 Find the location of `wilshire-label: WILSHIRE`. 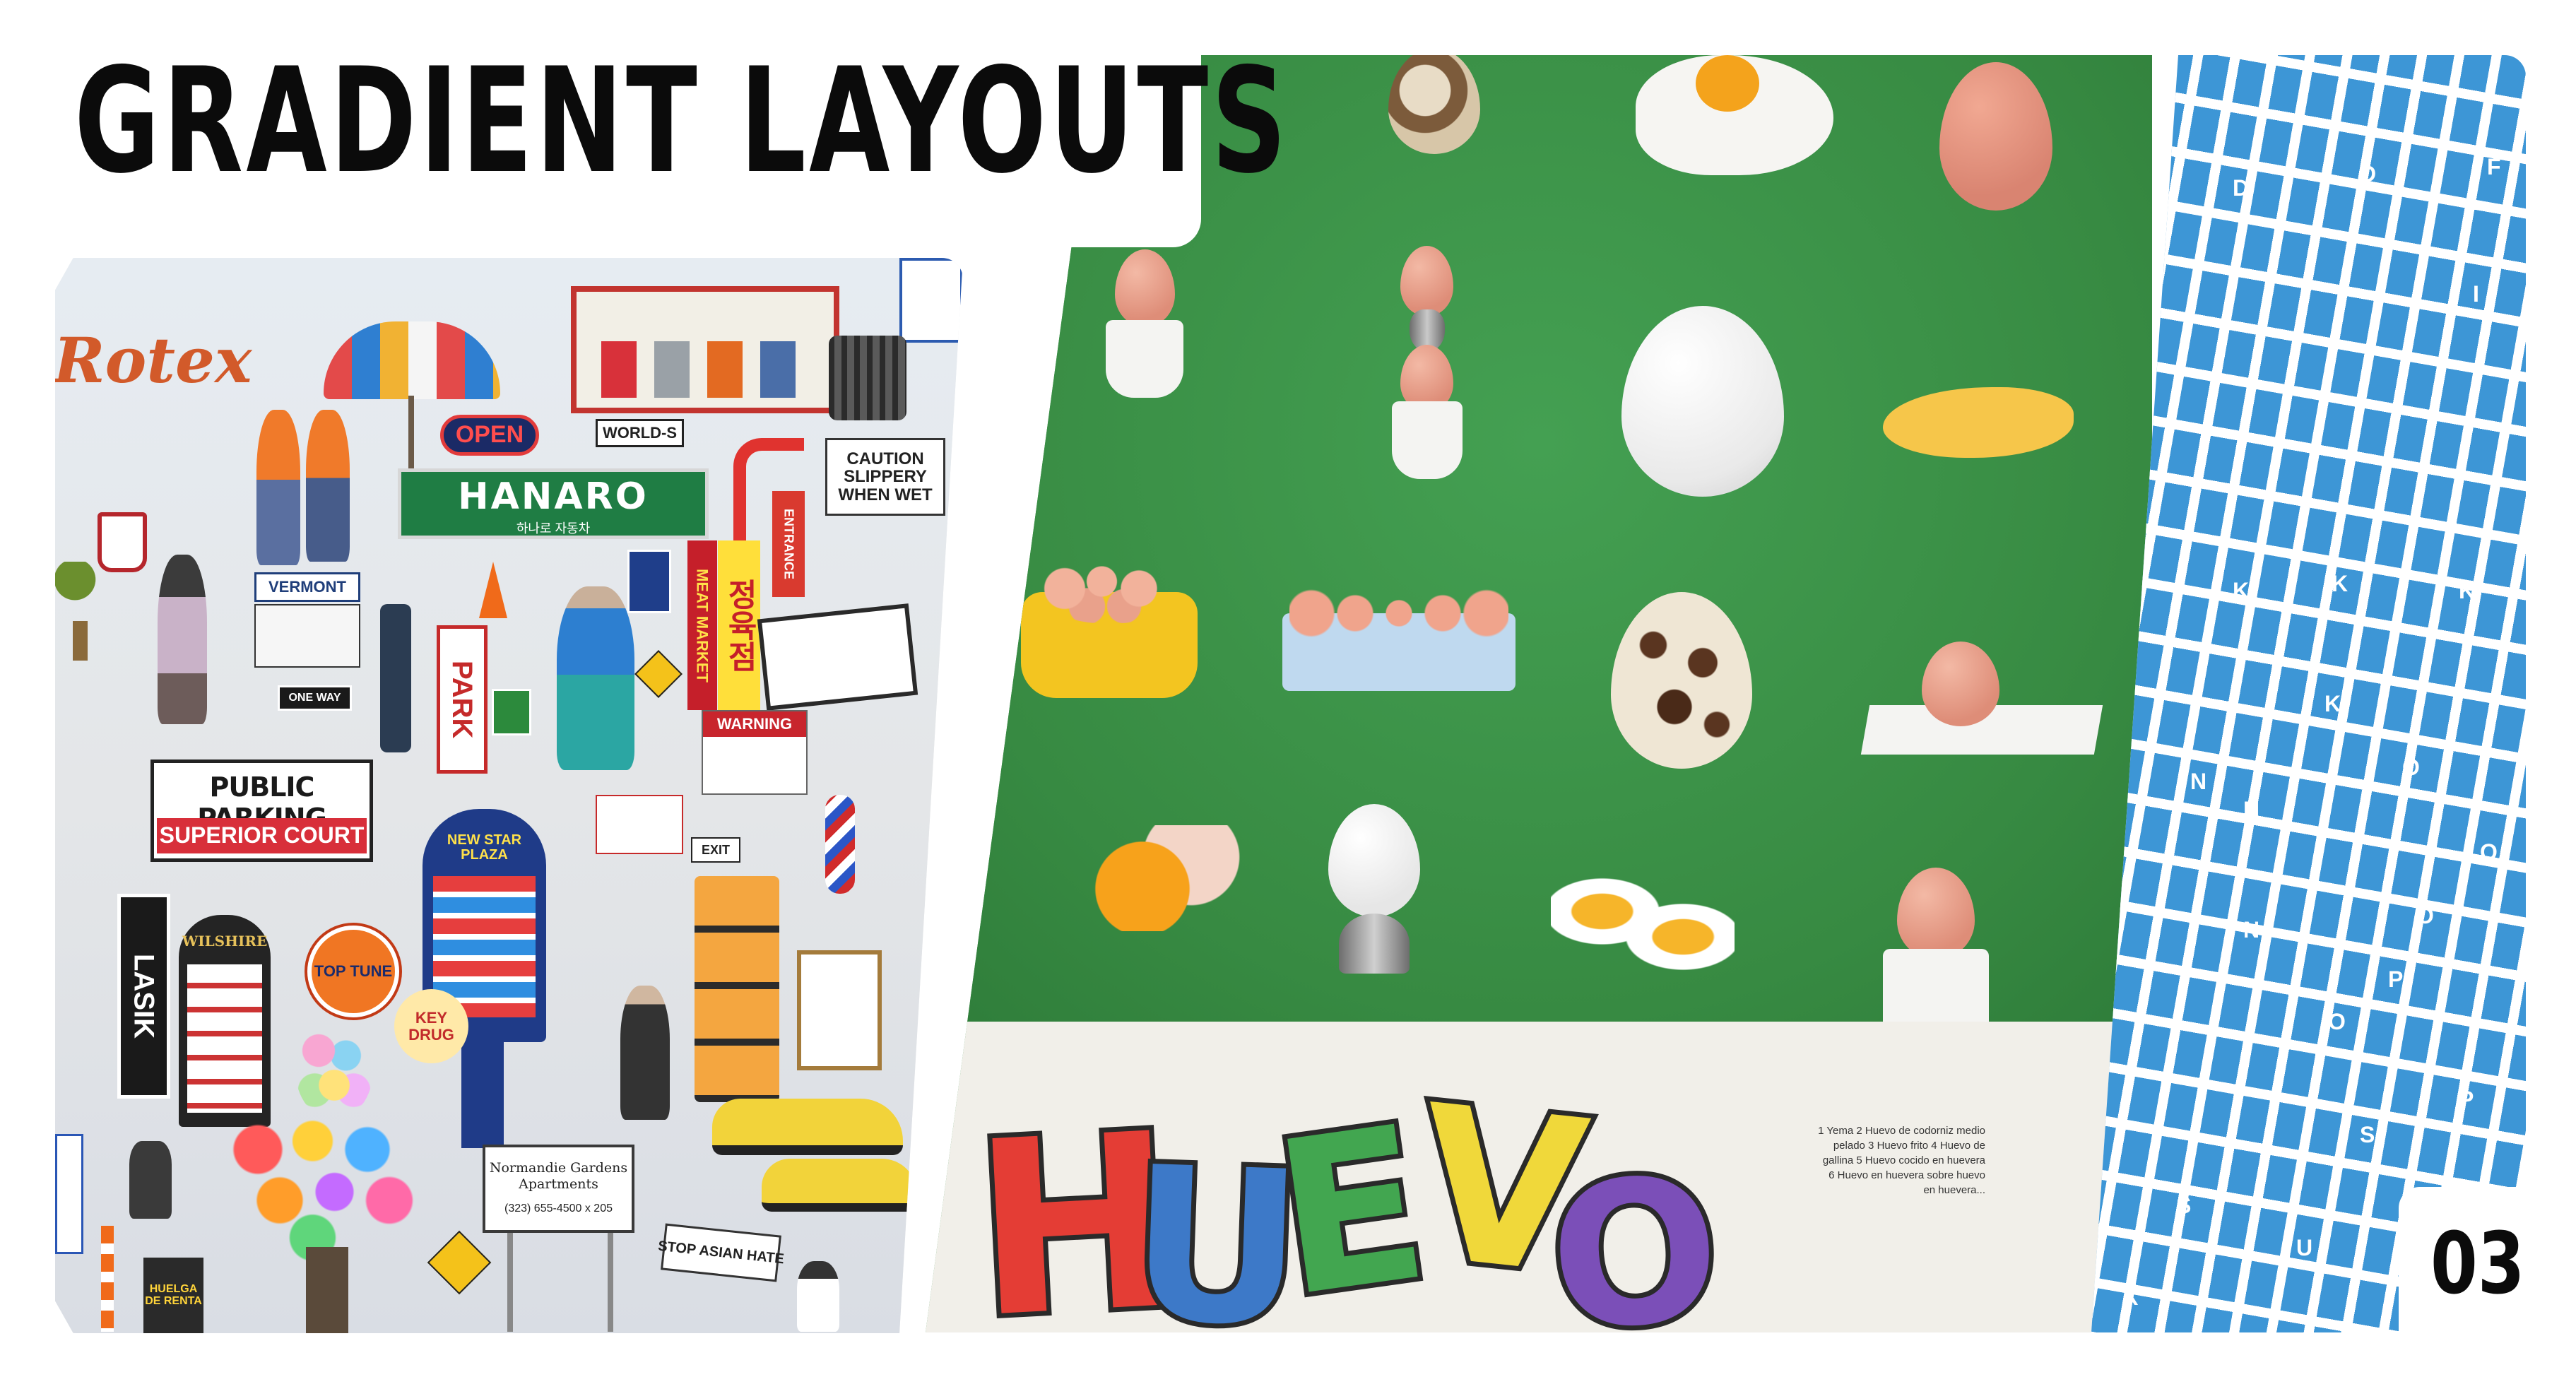

wilshire-label: WILSHIRE is located at coordinates (225, 941).